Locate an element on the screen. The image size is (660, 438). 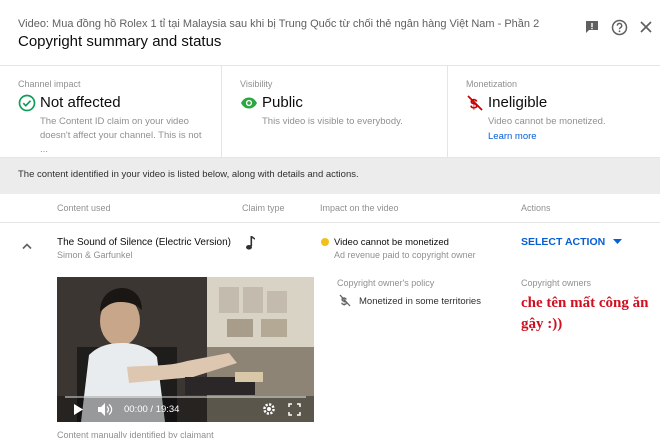
header-content-used: Content used is located at coordinates (84, 208).